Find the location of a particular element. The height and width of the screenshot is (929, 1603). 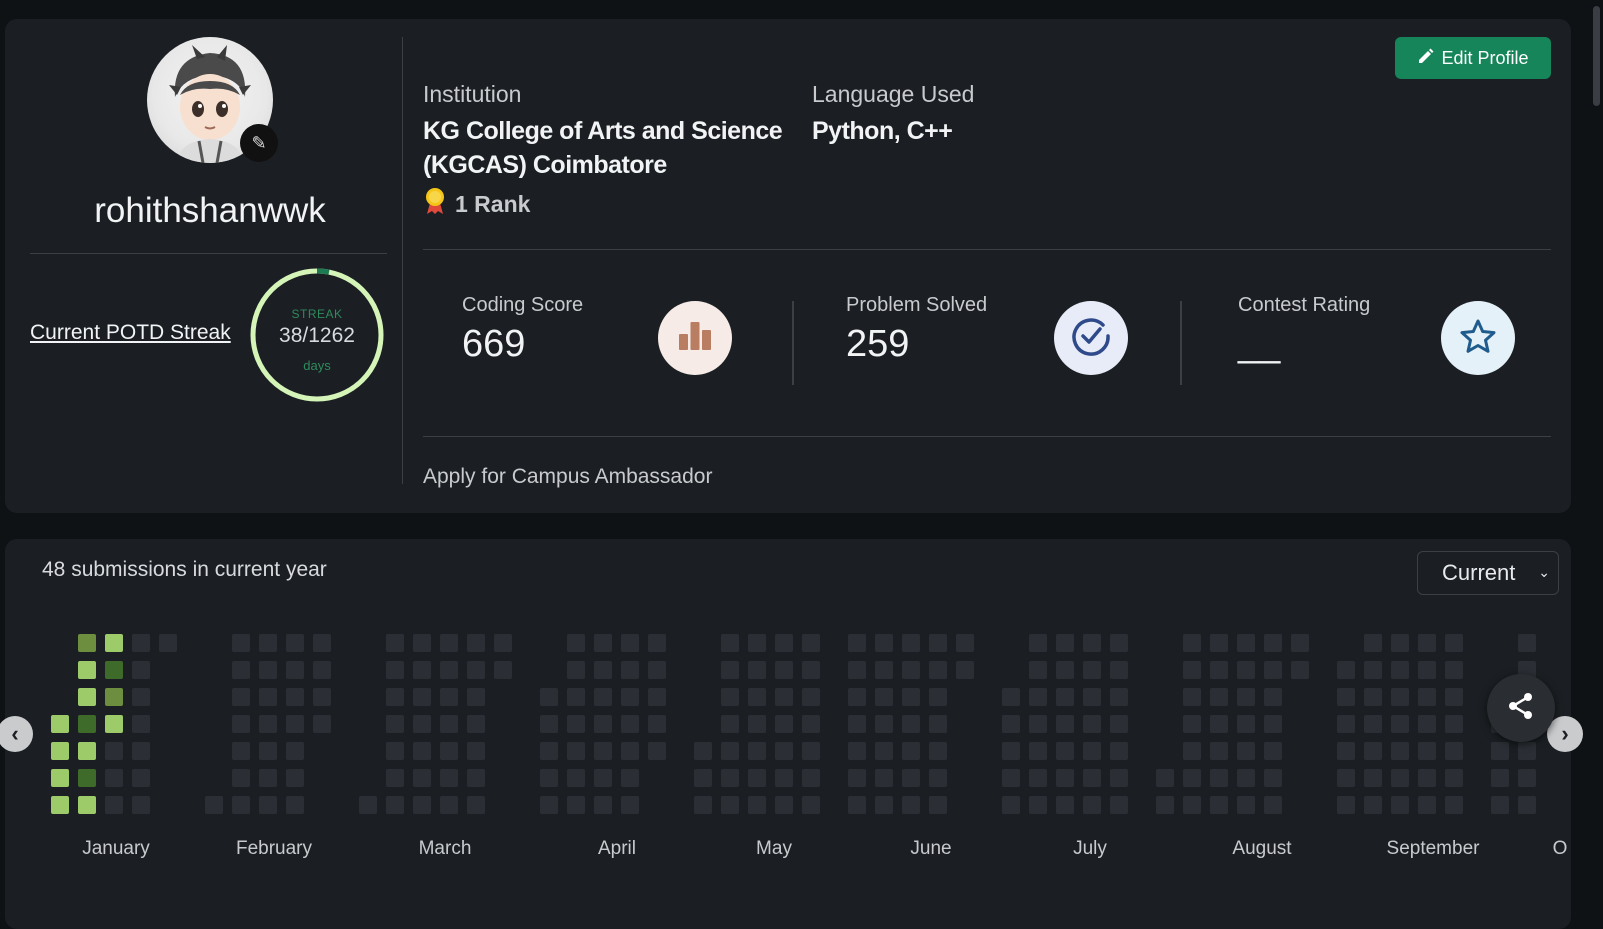

share-button is located at coordinates (1521, 708).